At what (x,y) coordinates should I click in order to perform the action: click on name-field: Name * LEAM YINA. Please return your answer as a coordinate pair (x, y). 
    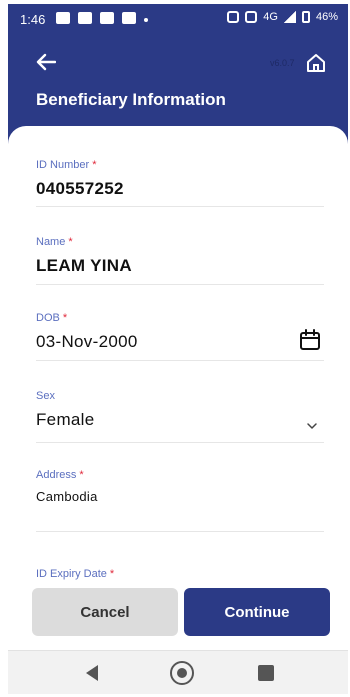
    Looking at the image, I should click on (180, 260).